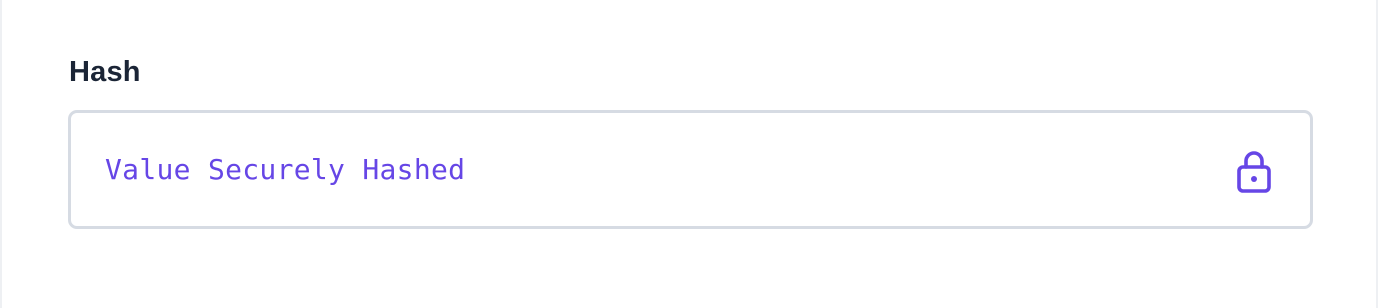  Describe the element at coordinates (285, 169) in the screenshot. I see `hash-value-text: Value Securely Hashed` at that location.